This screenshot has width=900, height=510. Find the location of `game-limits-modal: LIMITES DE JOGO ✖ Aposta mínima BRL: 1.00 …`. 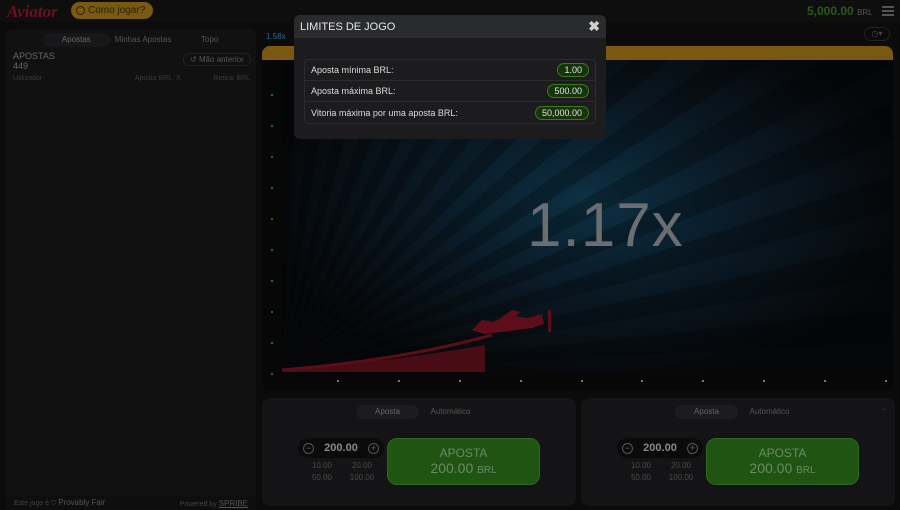

game-limits-modal: LIMITES DE JOGO ✖ Aposta mínima BRL: 1.00 … is located at coordinates (450, 77).